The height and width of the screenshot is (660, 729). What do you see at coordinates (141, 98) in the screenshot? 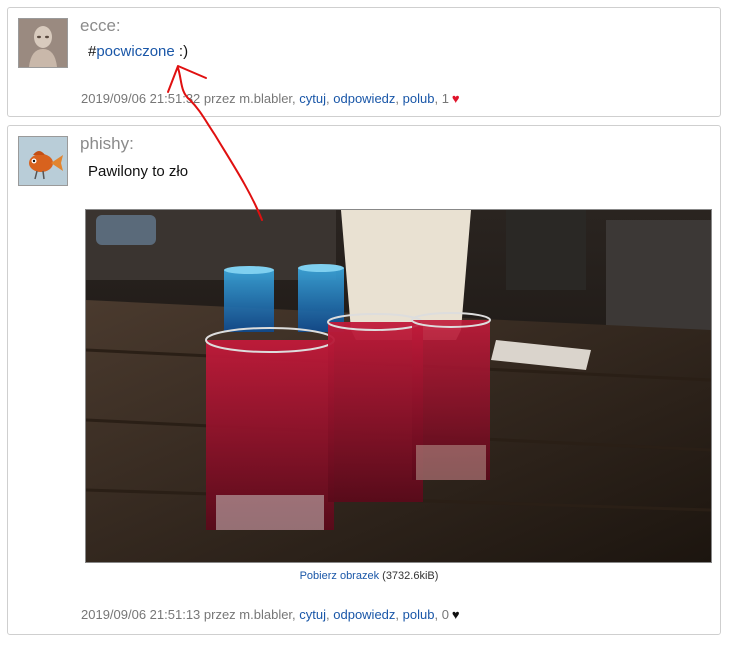
I see `timestamp: 2019/09/06 21:51:32` at bounding box center [141, 98].